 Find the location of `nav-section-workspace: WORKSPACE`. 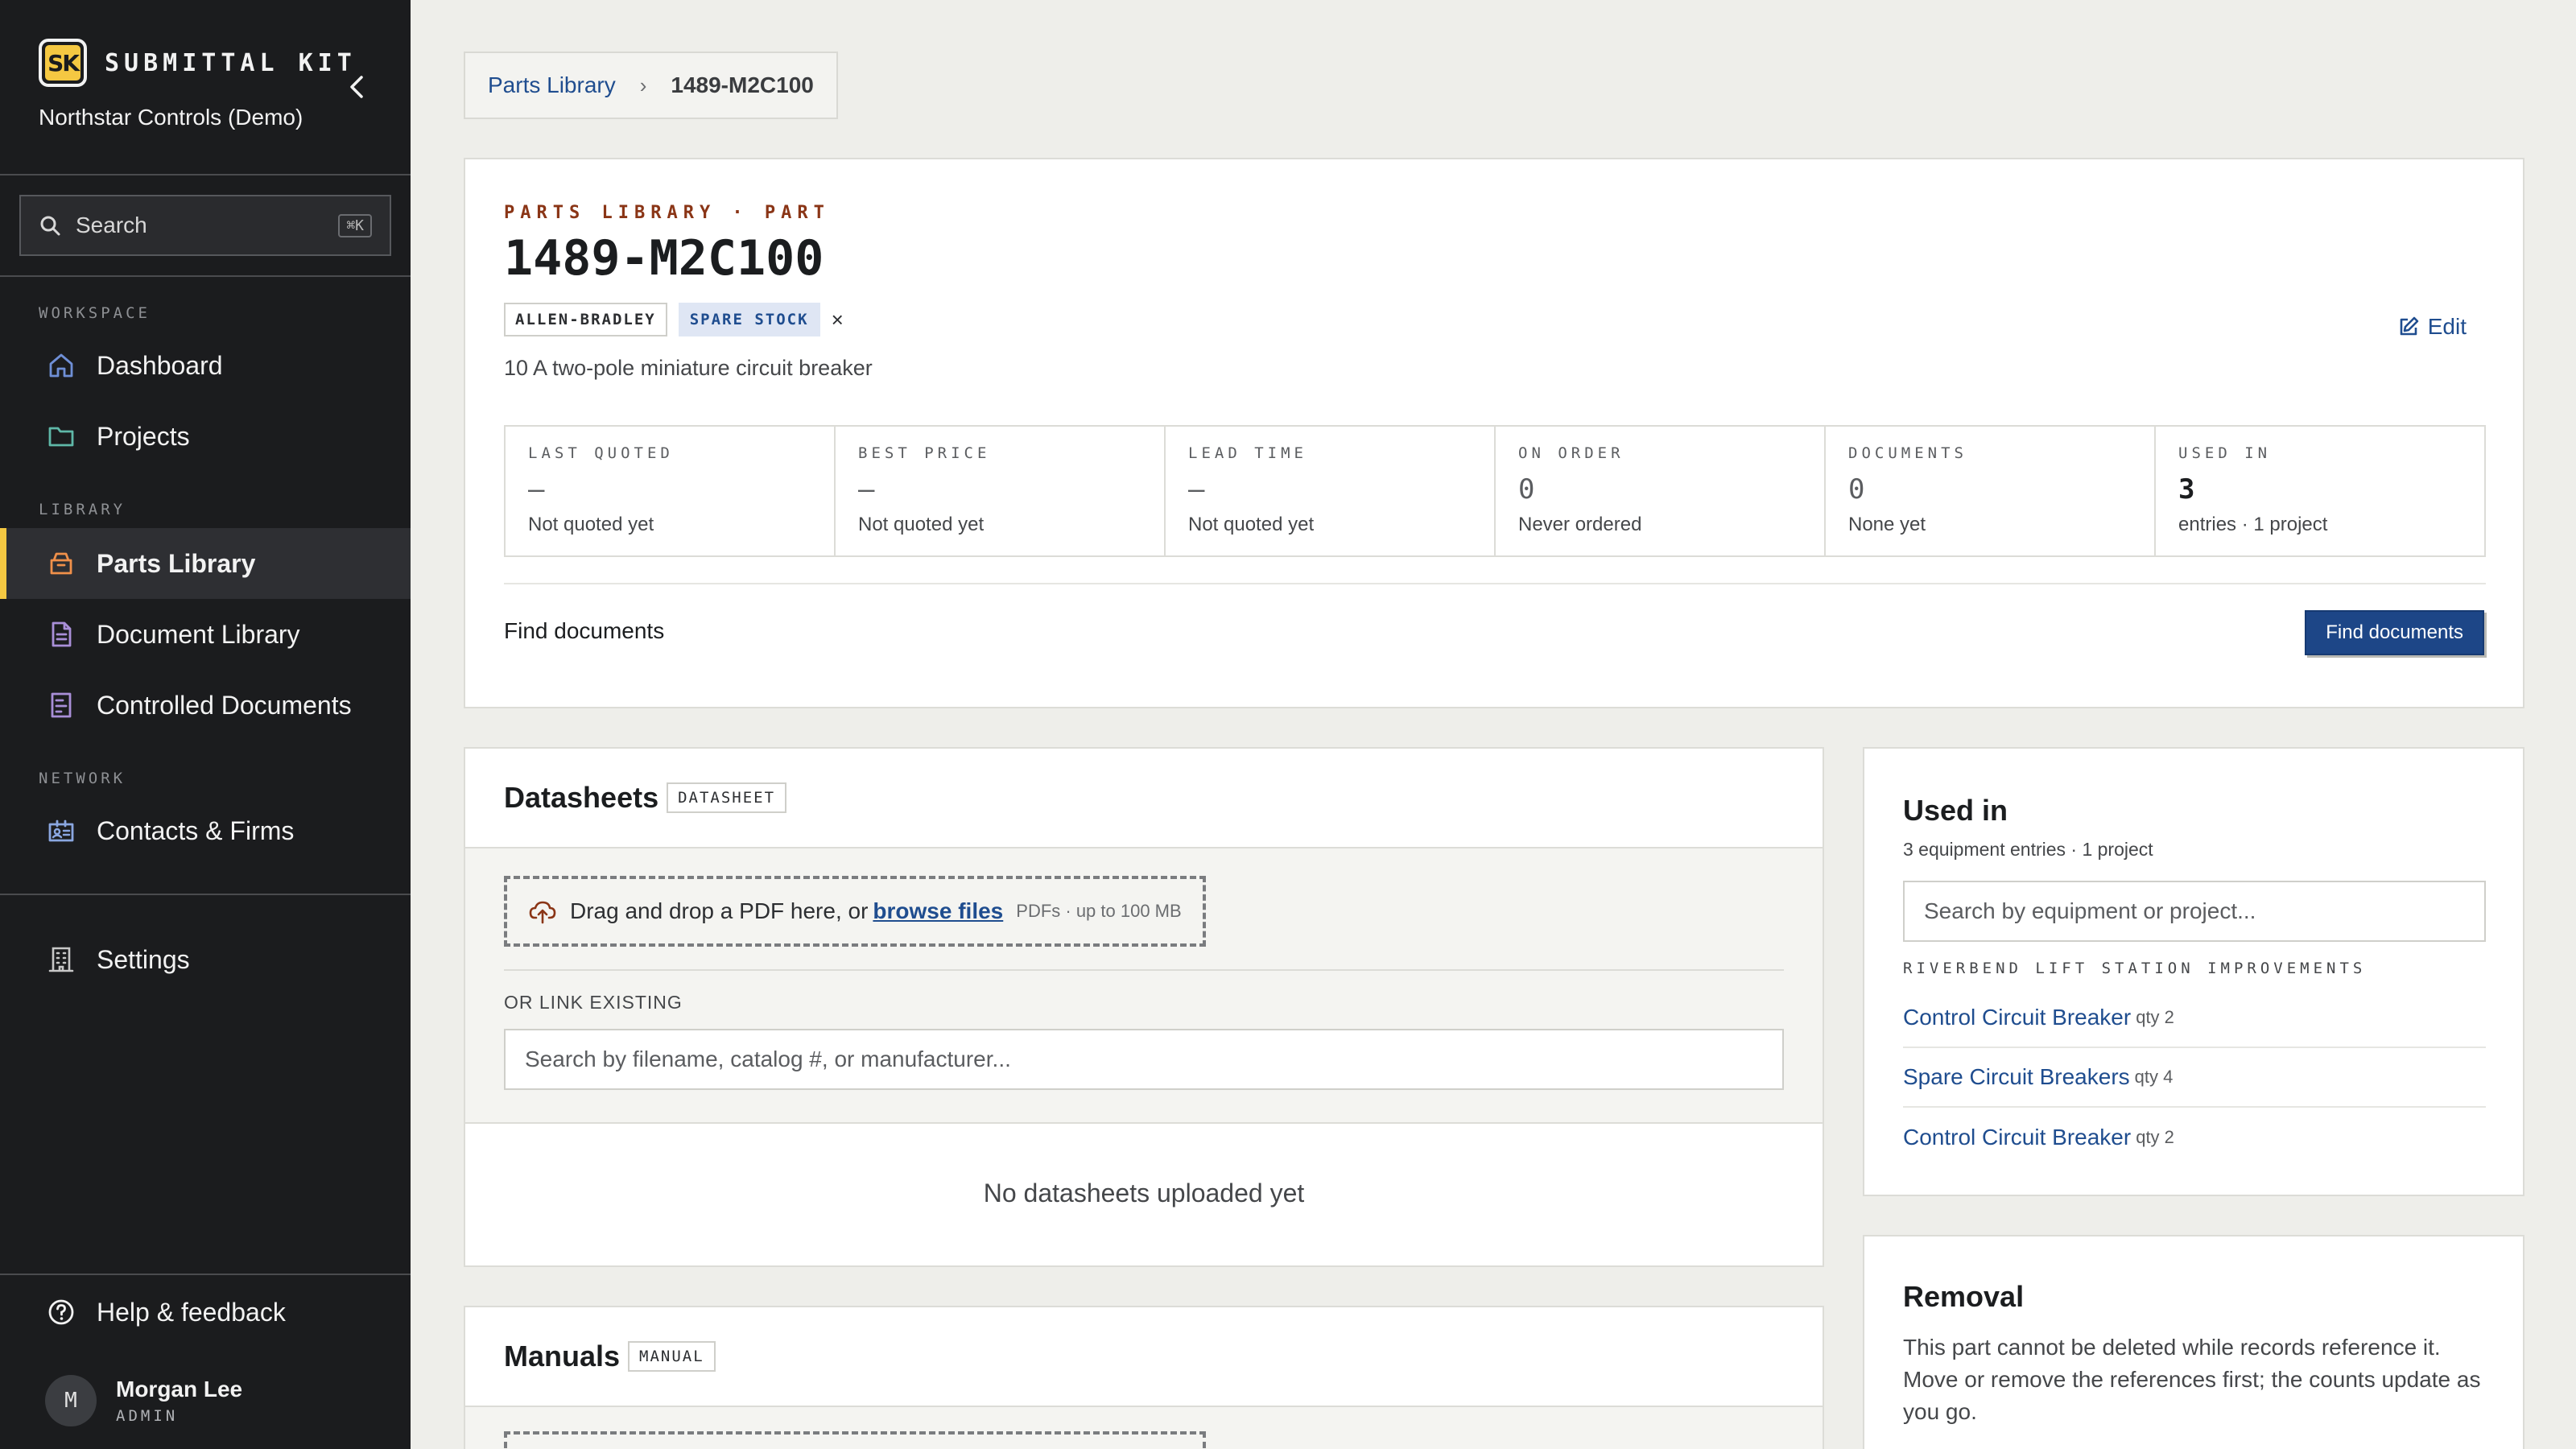

nav-section-workspace: WORKSPACE is located at coordinates (95, 313).